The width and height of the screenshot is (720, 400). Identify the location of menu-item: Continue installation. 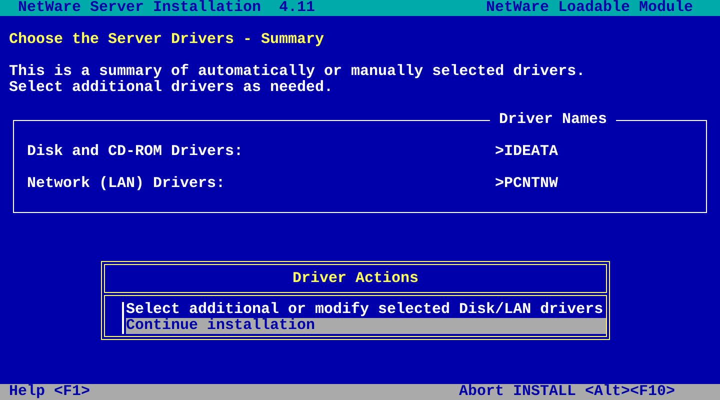
(366, 326).